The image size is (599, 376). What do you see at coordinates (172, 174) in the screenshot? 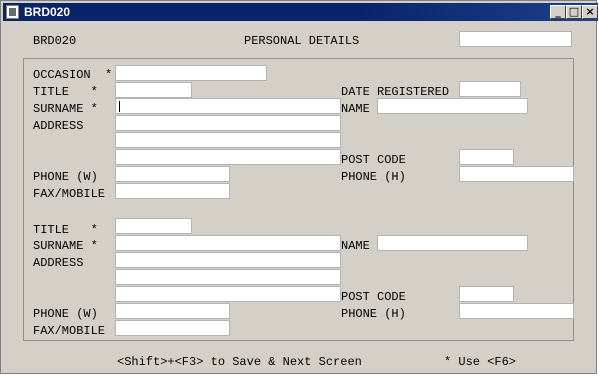
I see `phone-w-field` at bounding box center [172, 174].